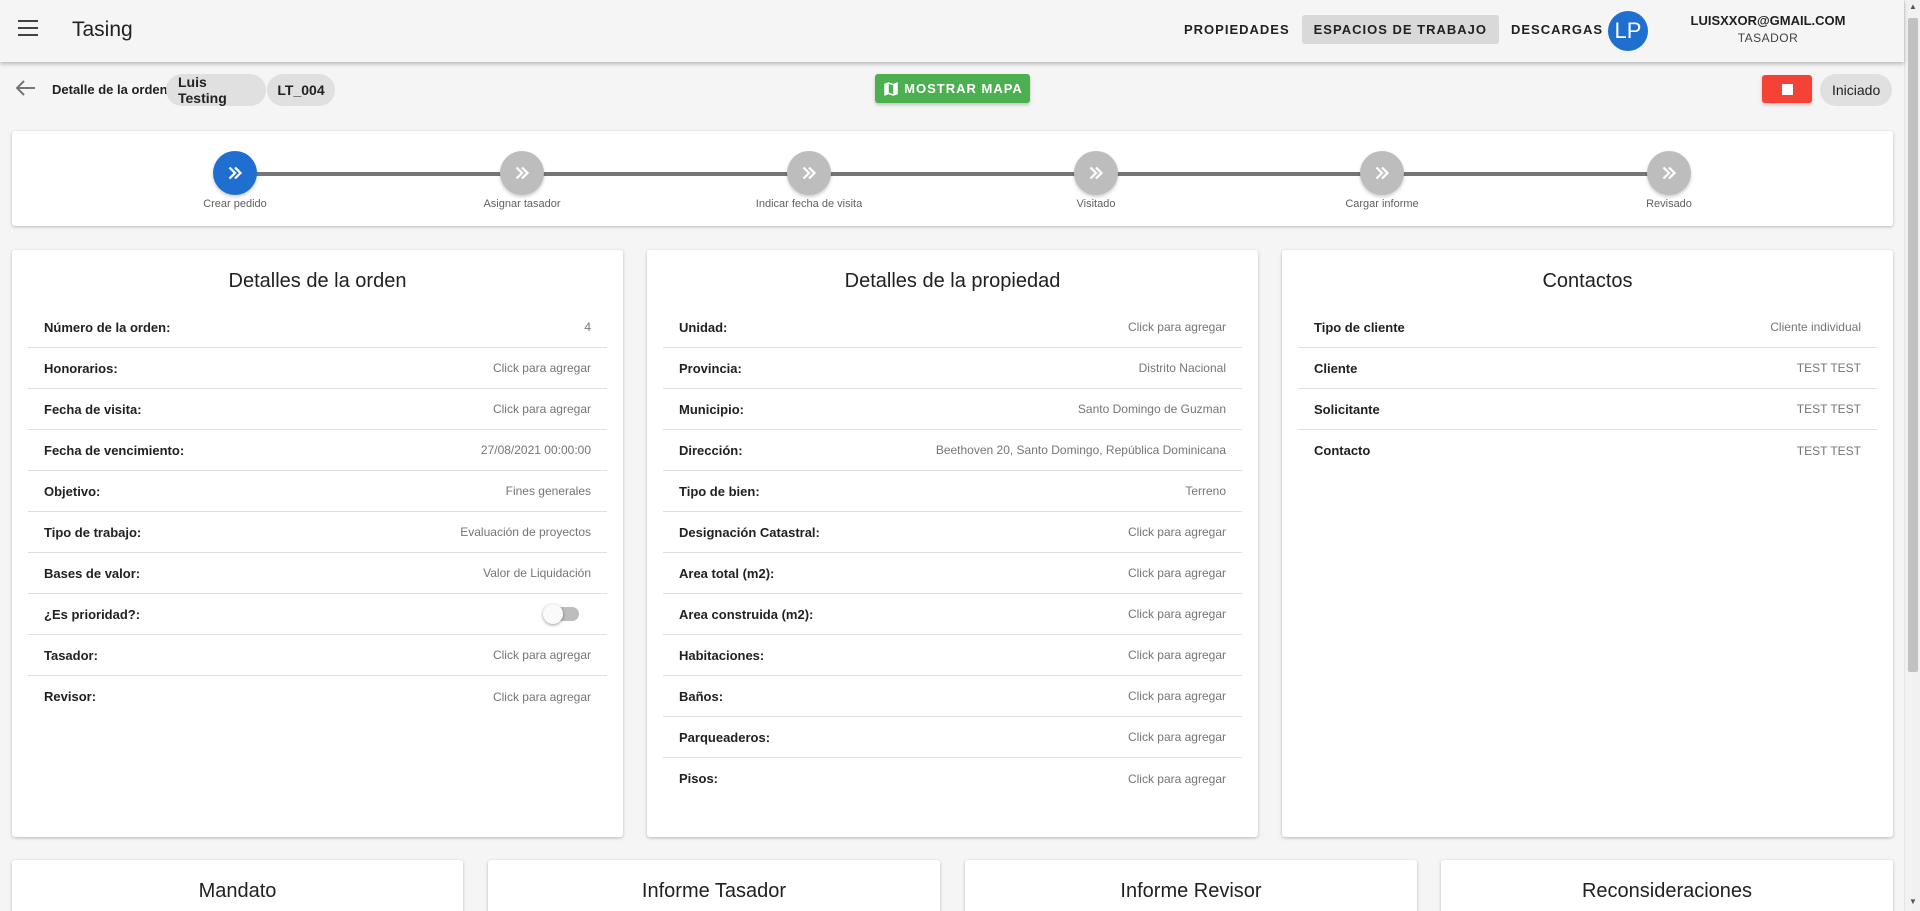 This screenshot has width=1920, height=911. Describe the element at coordinates (317, 281) in the screenshot. I see `card-title: Detalles de la orden` at that location.